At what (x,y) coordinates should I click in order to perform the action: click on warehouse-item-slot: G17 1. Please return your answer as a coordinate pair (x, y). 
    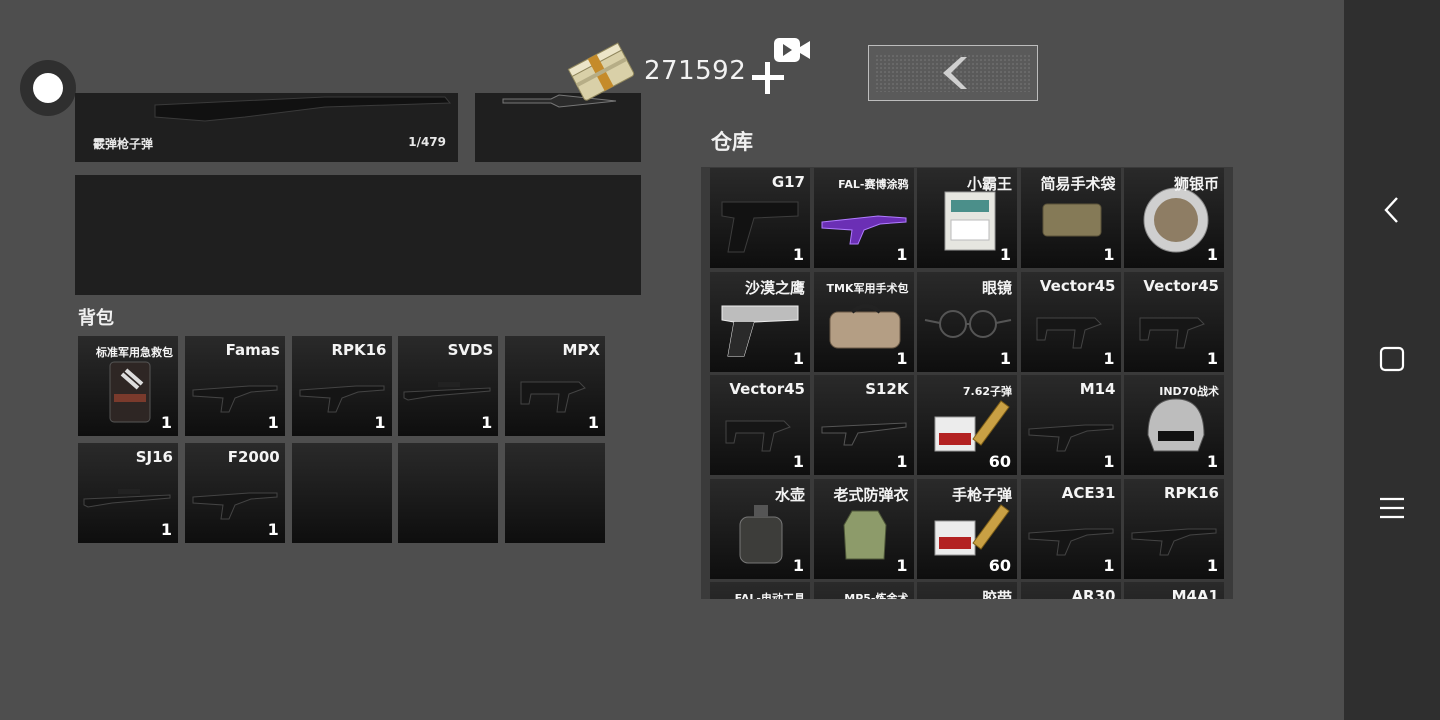
    Looking at the image, I should click on (760, 218).